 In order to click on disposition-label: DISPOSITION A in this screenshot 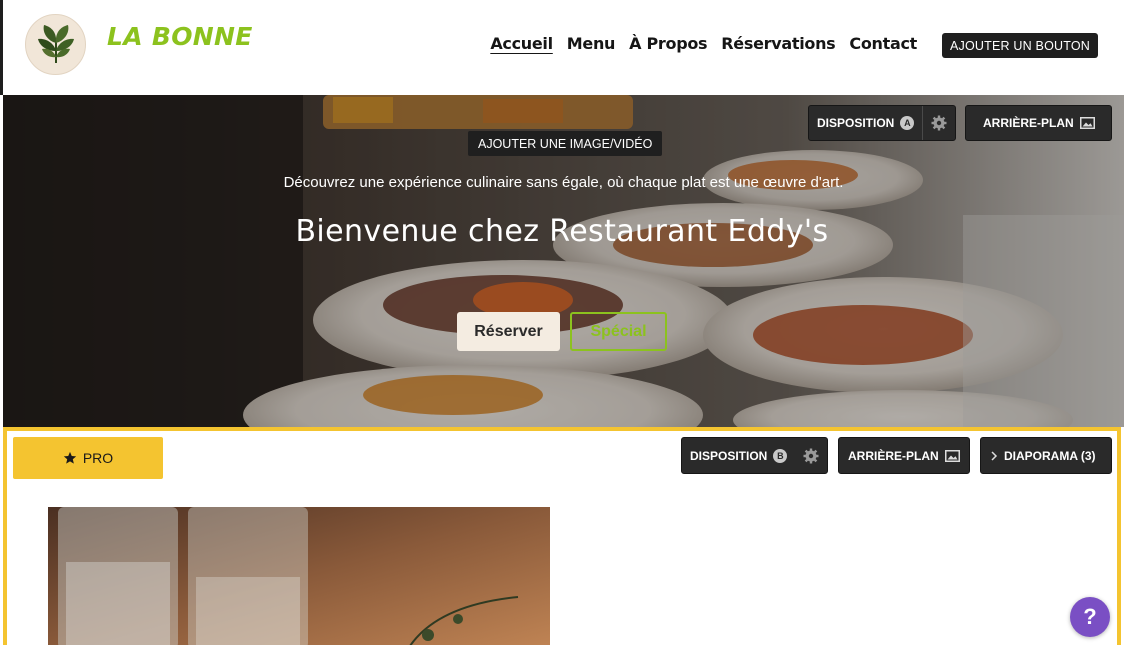, I will do `click(865, 123)`.